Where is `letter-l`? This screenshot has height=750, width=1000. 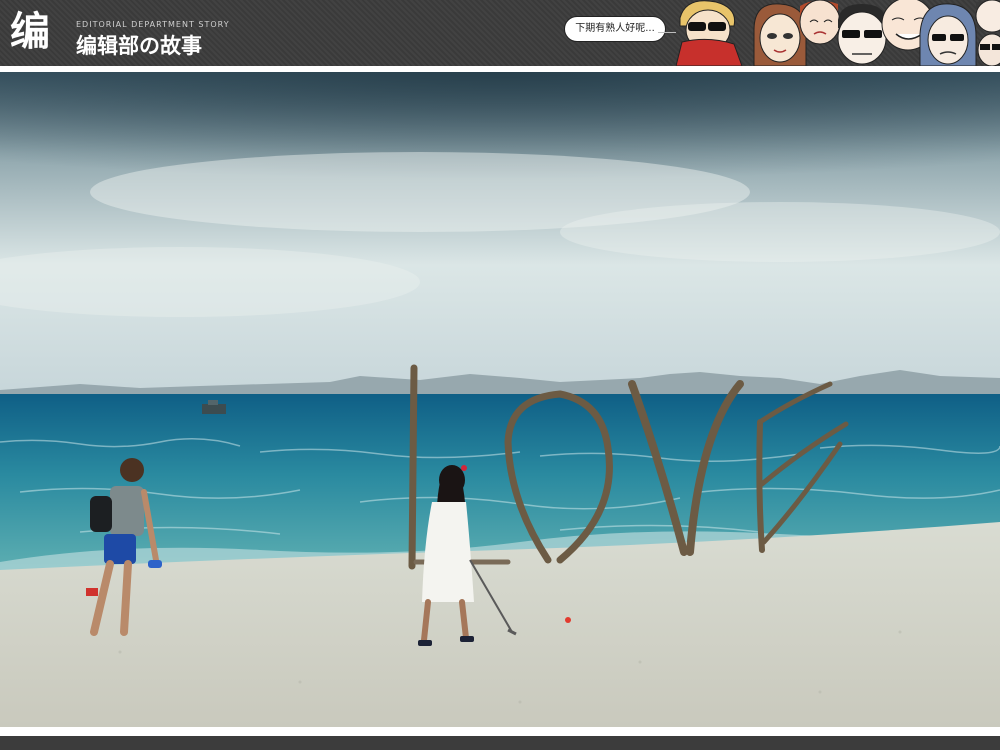
letter-l is located at coordinates (413, 467).